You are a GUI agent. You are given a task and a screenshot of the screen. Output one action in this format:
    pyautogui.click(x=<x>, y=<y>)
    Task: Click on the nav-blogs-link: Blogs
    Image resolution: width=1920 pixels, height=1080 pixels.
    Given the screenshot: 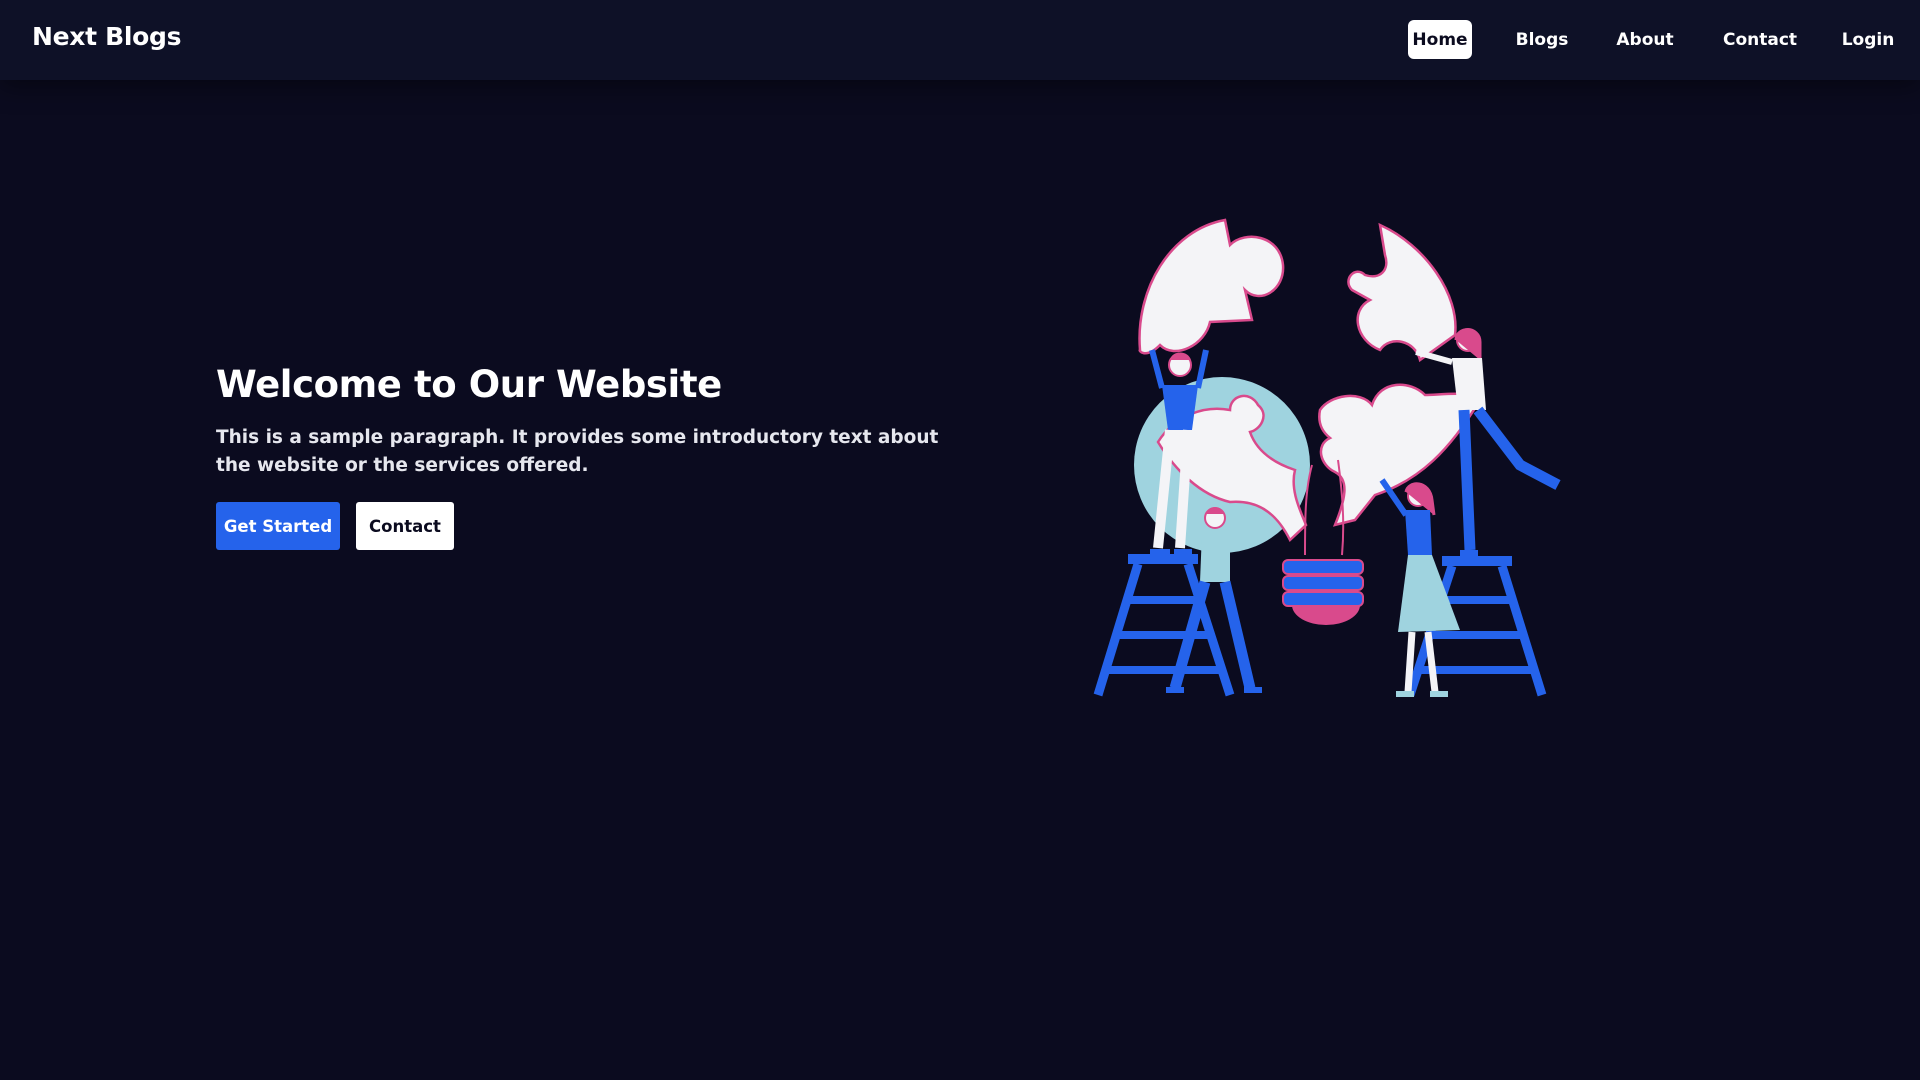 What is the action you would take?
    pyautogui.click(x=1542, y=39)
    